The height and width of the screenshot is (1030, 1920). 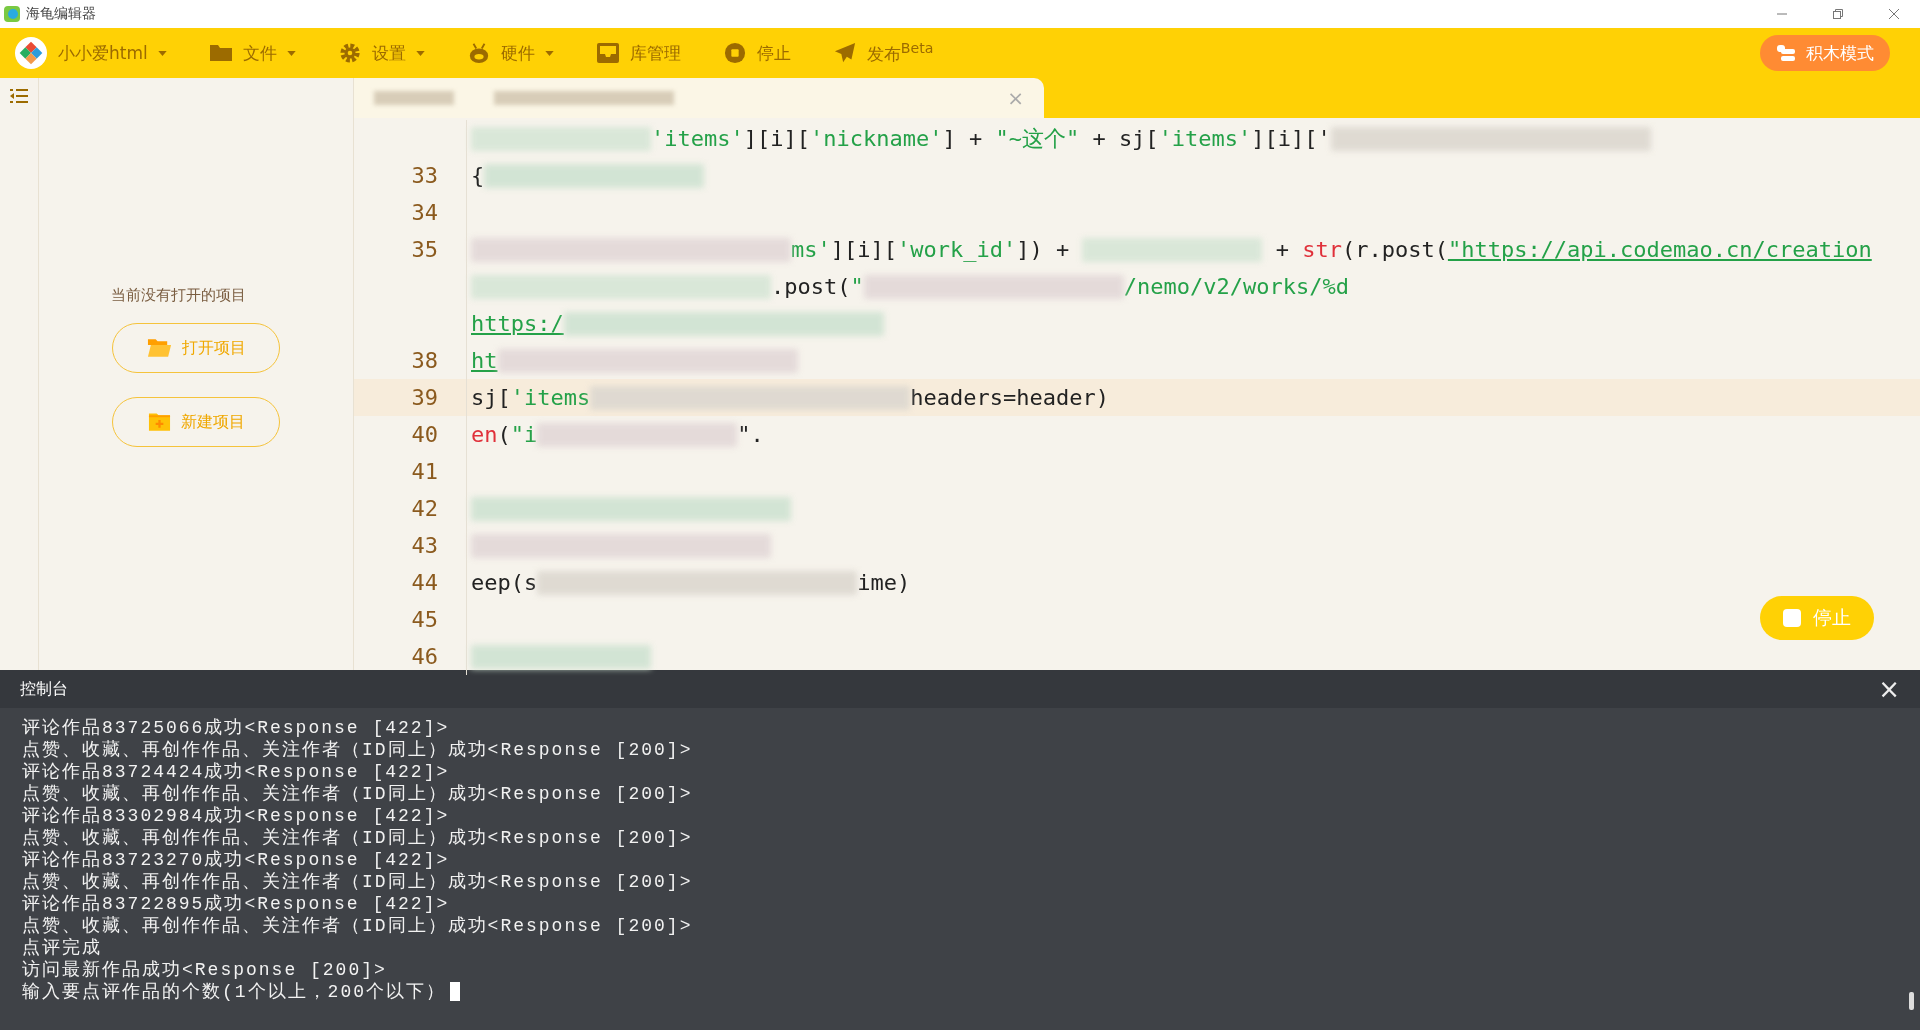 I want to click on console-output-line: 评论作品83723270成功<Response [422]>, so click(x=236, y=860).